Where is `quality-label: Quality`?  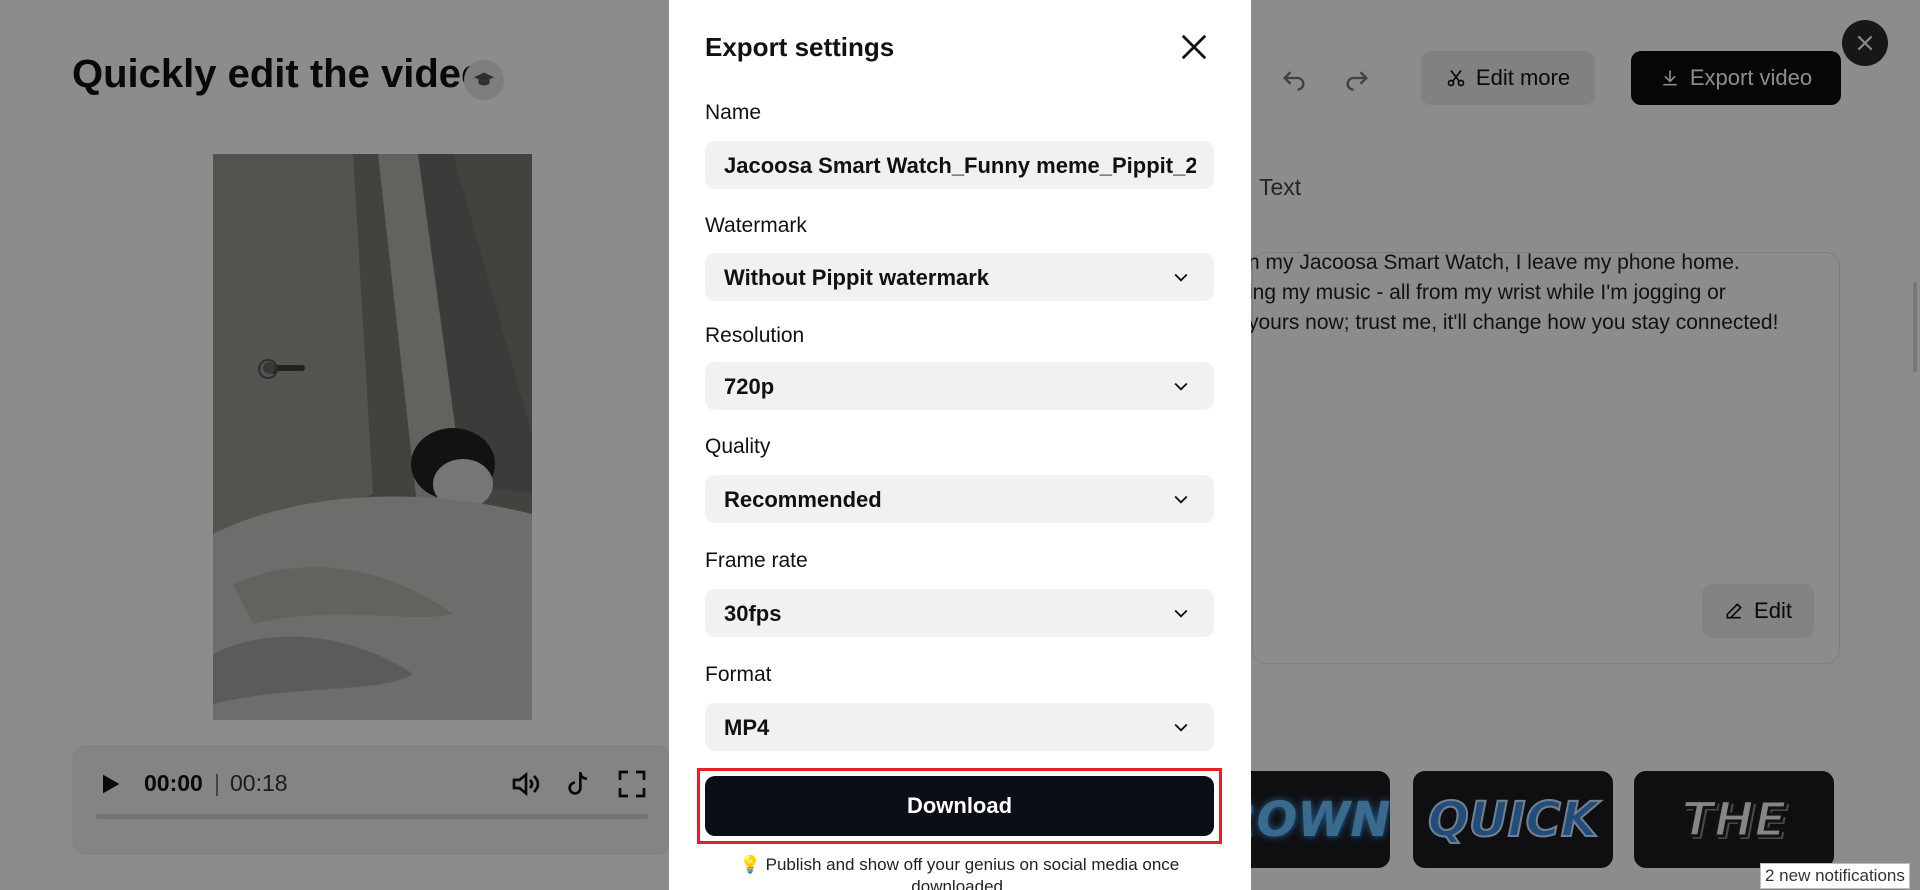
quality-label: Quality is located at coordinates (738, 446).